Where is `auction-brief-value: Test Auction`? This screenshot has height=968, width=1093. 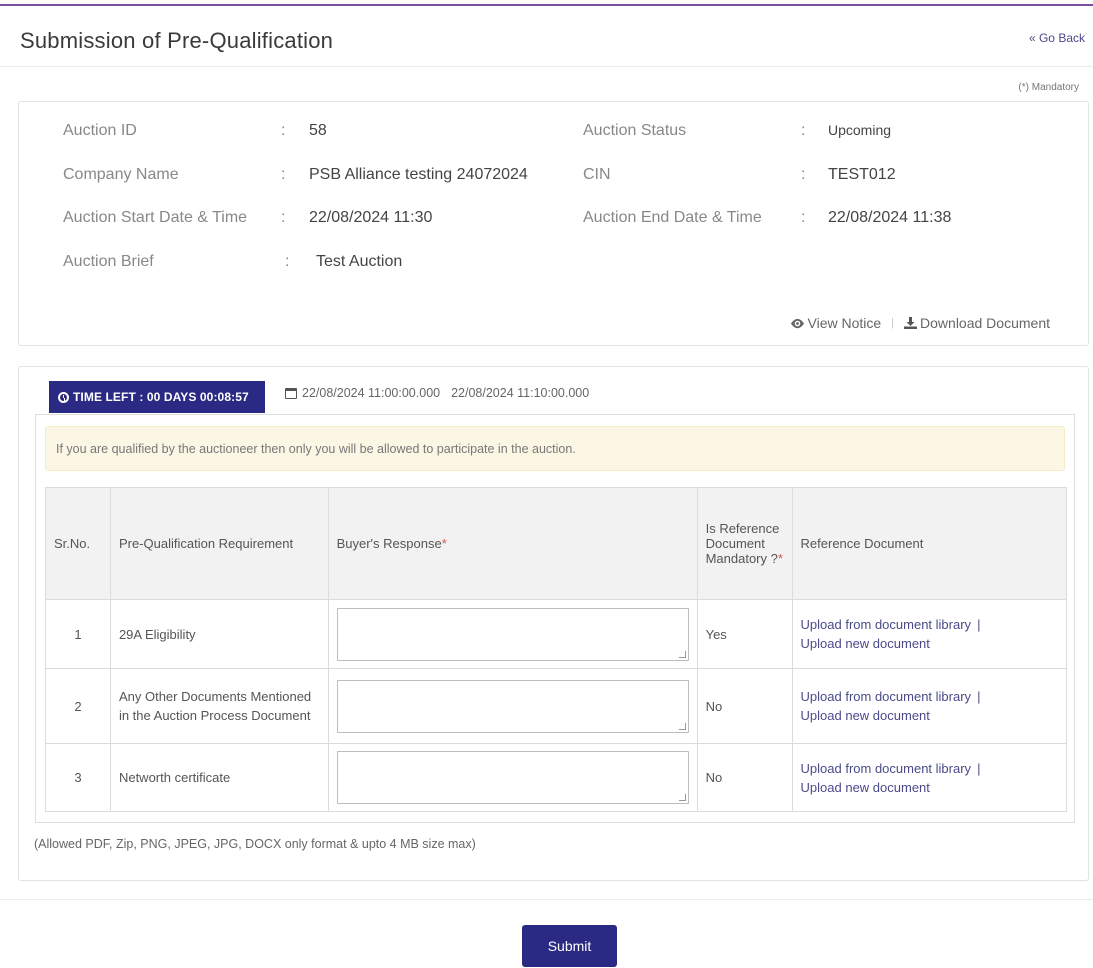
auction-brief-value: Test Auction is located at coordinates (359, 261).